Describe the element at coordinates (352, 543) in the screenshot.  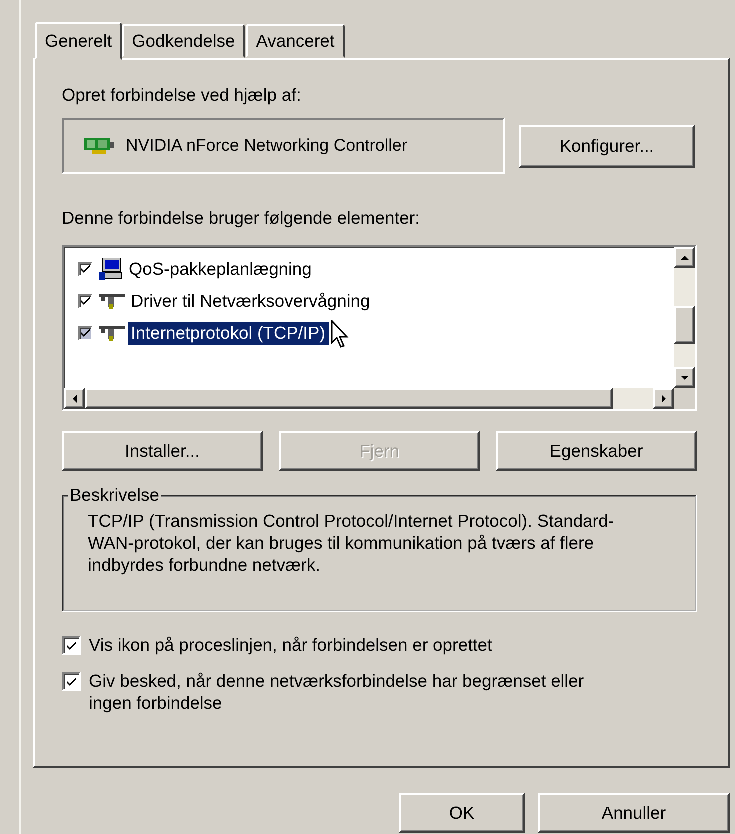
I see `description-text: TCP/IP (Transmission Control Protocol/Internet Protocol). Standard-WAN-protokol, der kan bruges til kommunikation på tværs af flere indbyrdes forbundne netværk.` at that location.